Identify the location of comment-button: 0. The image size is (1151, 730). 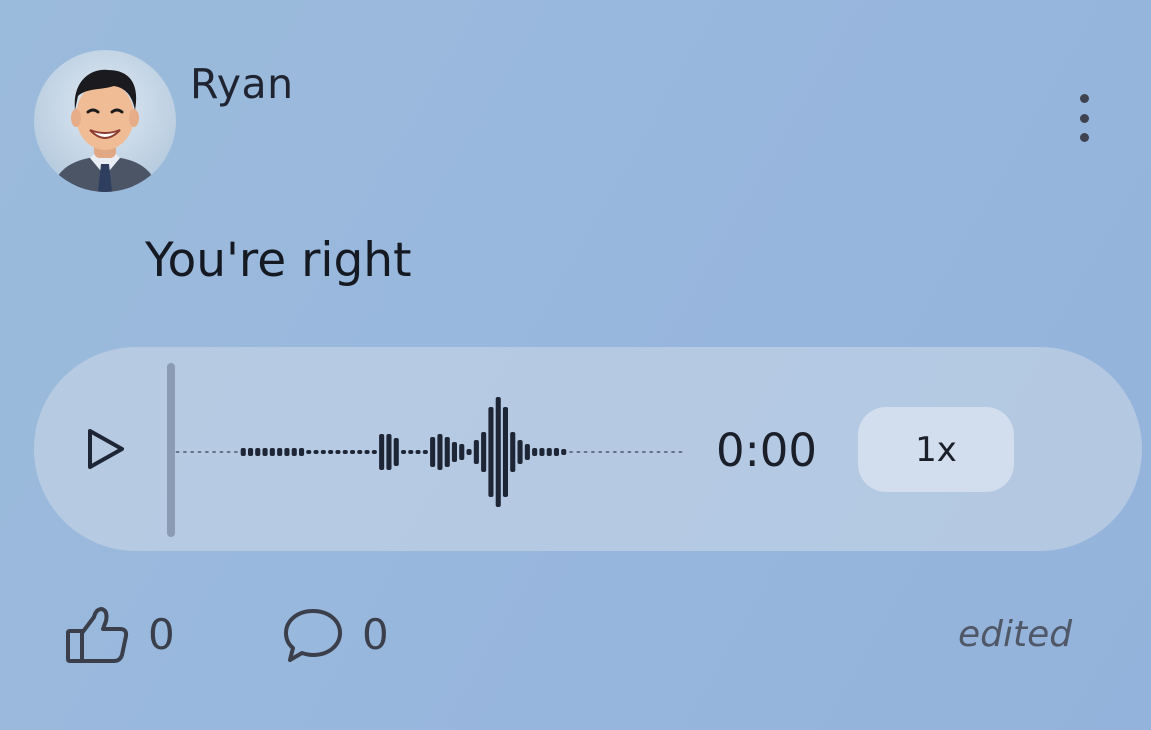
(335, 635).